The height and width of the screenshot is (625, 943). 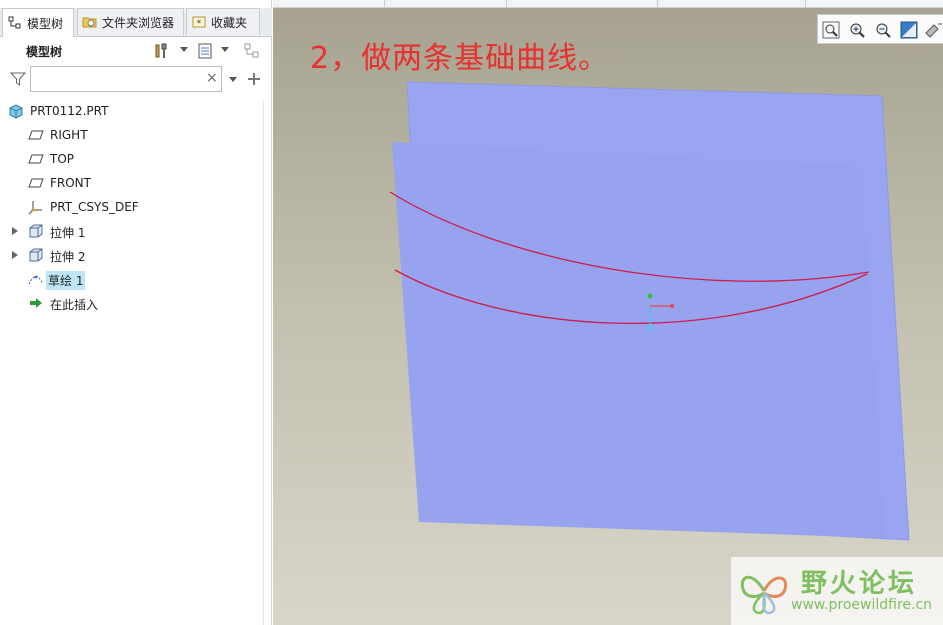 I want to click on search-dropdown-icon, so click(x=233, y=79).